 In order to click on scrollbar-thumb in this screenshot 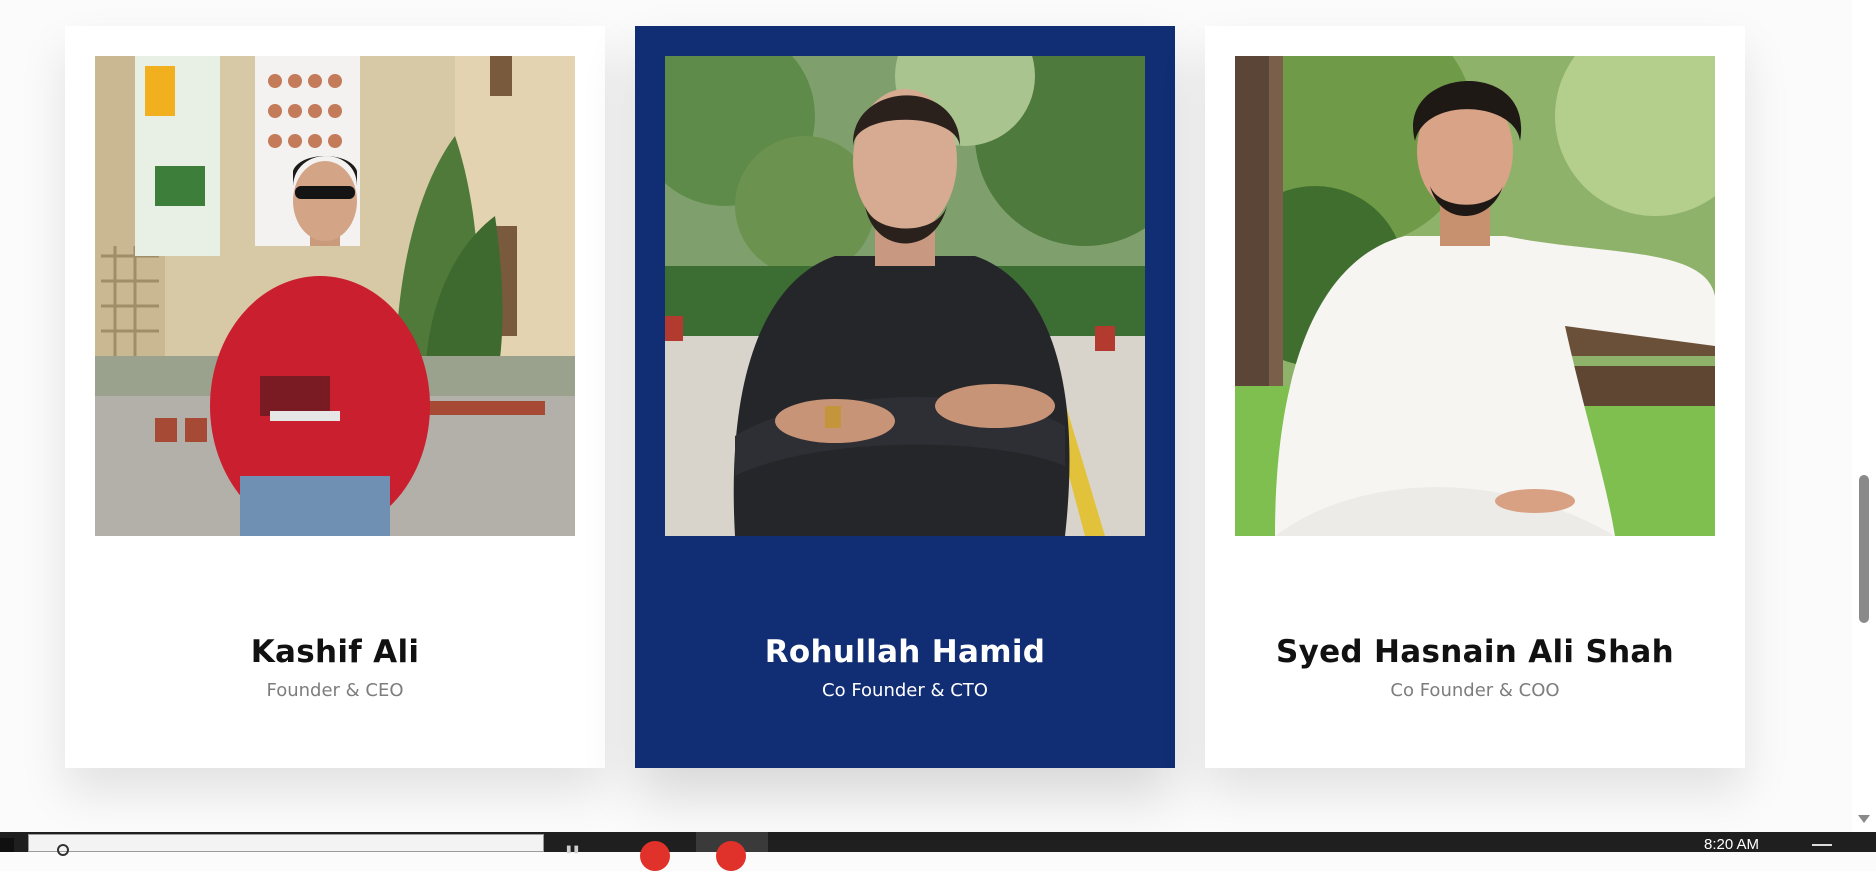, I will do `click(1864, 549)`.